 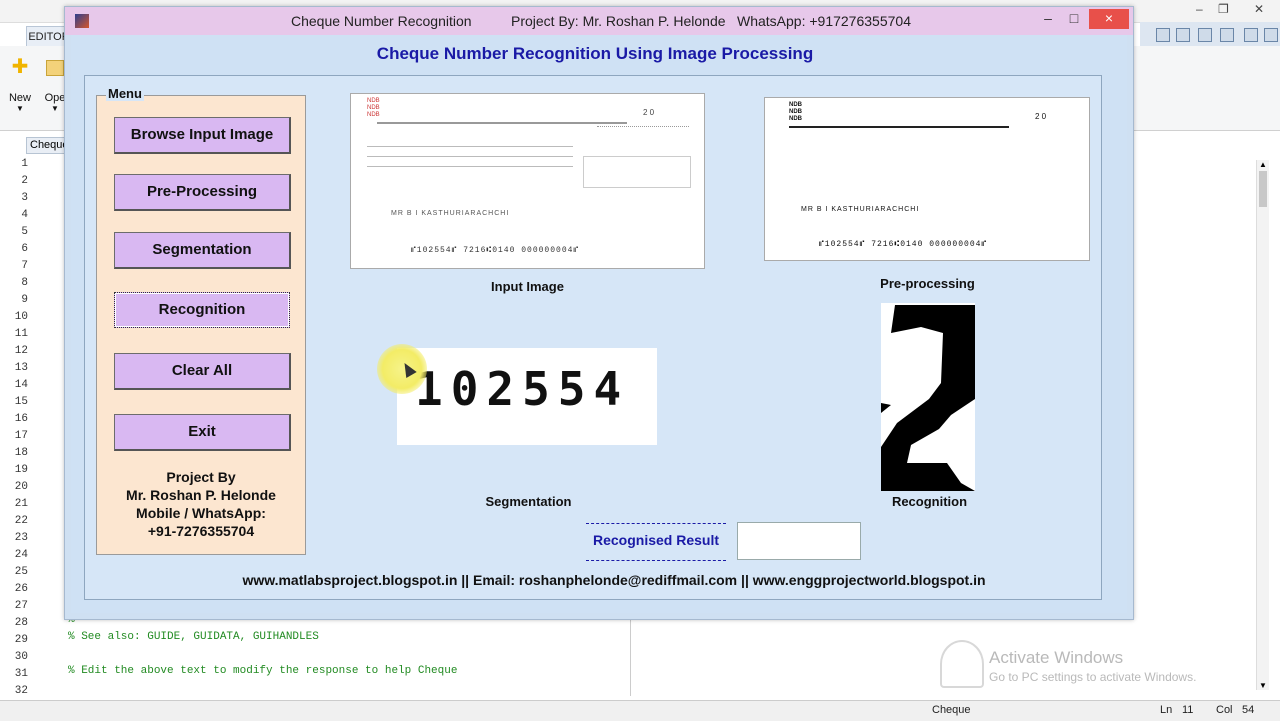 I want to click on line-number: 23, so click(x=21, y=538).